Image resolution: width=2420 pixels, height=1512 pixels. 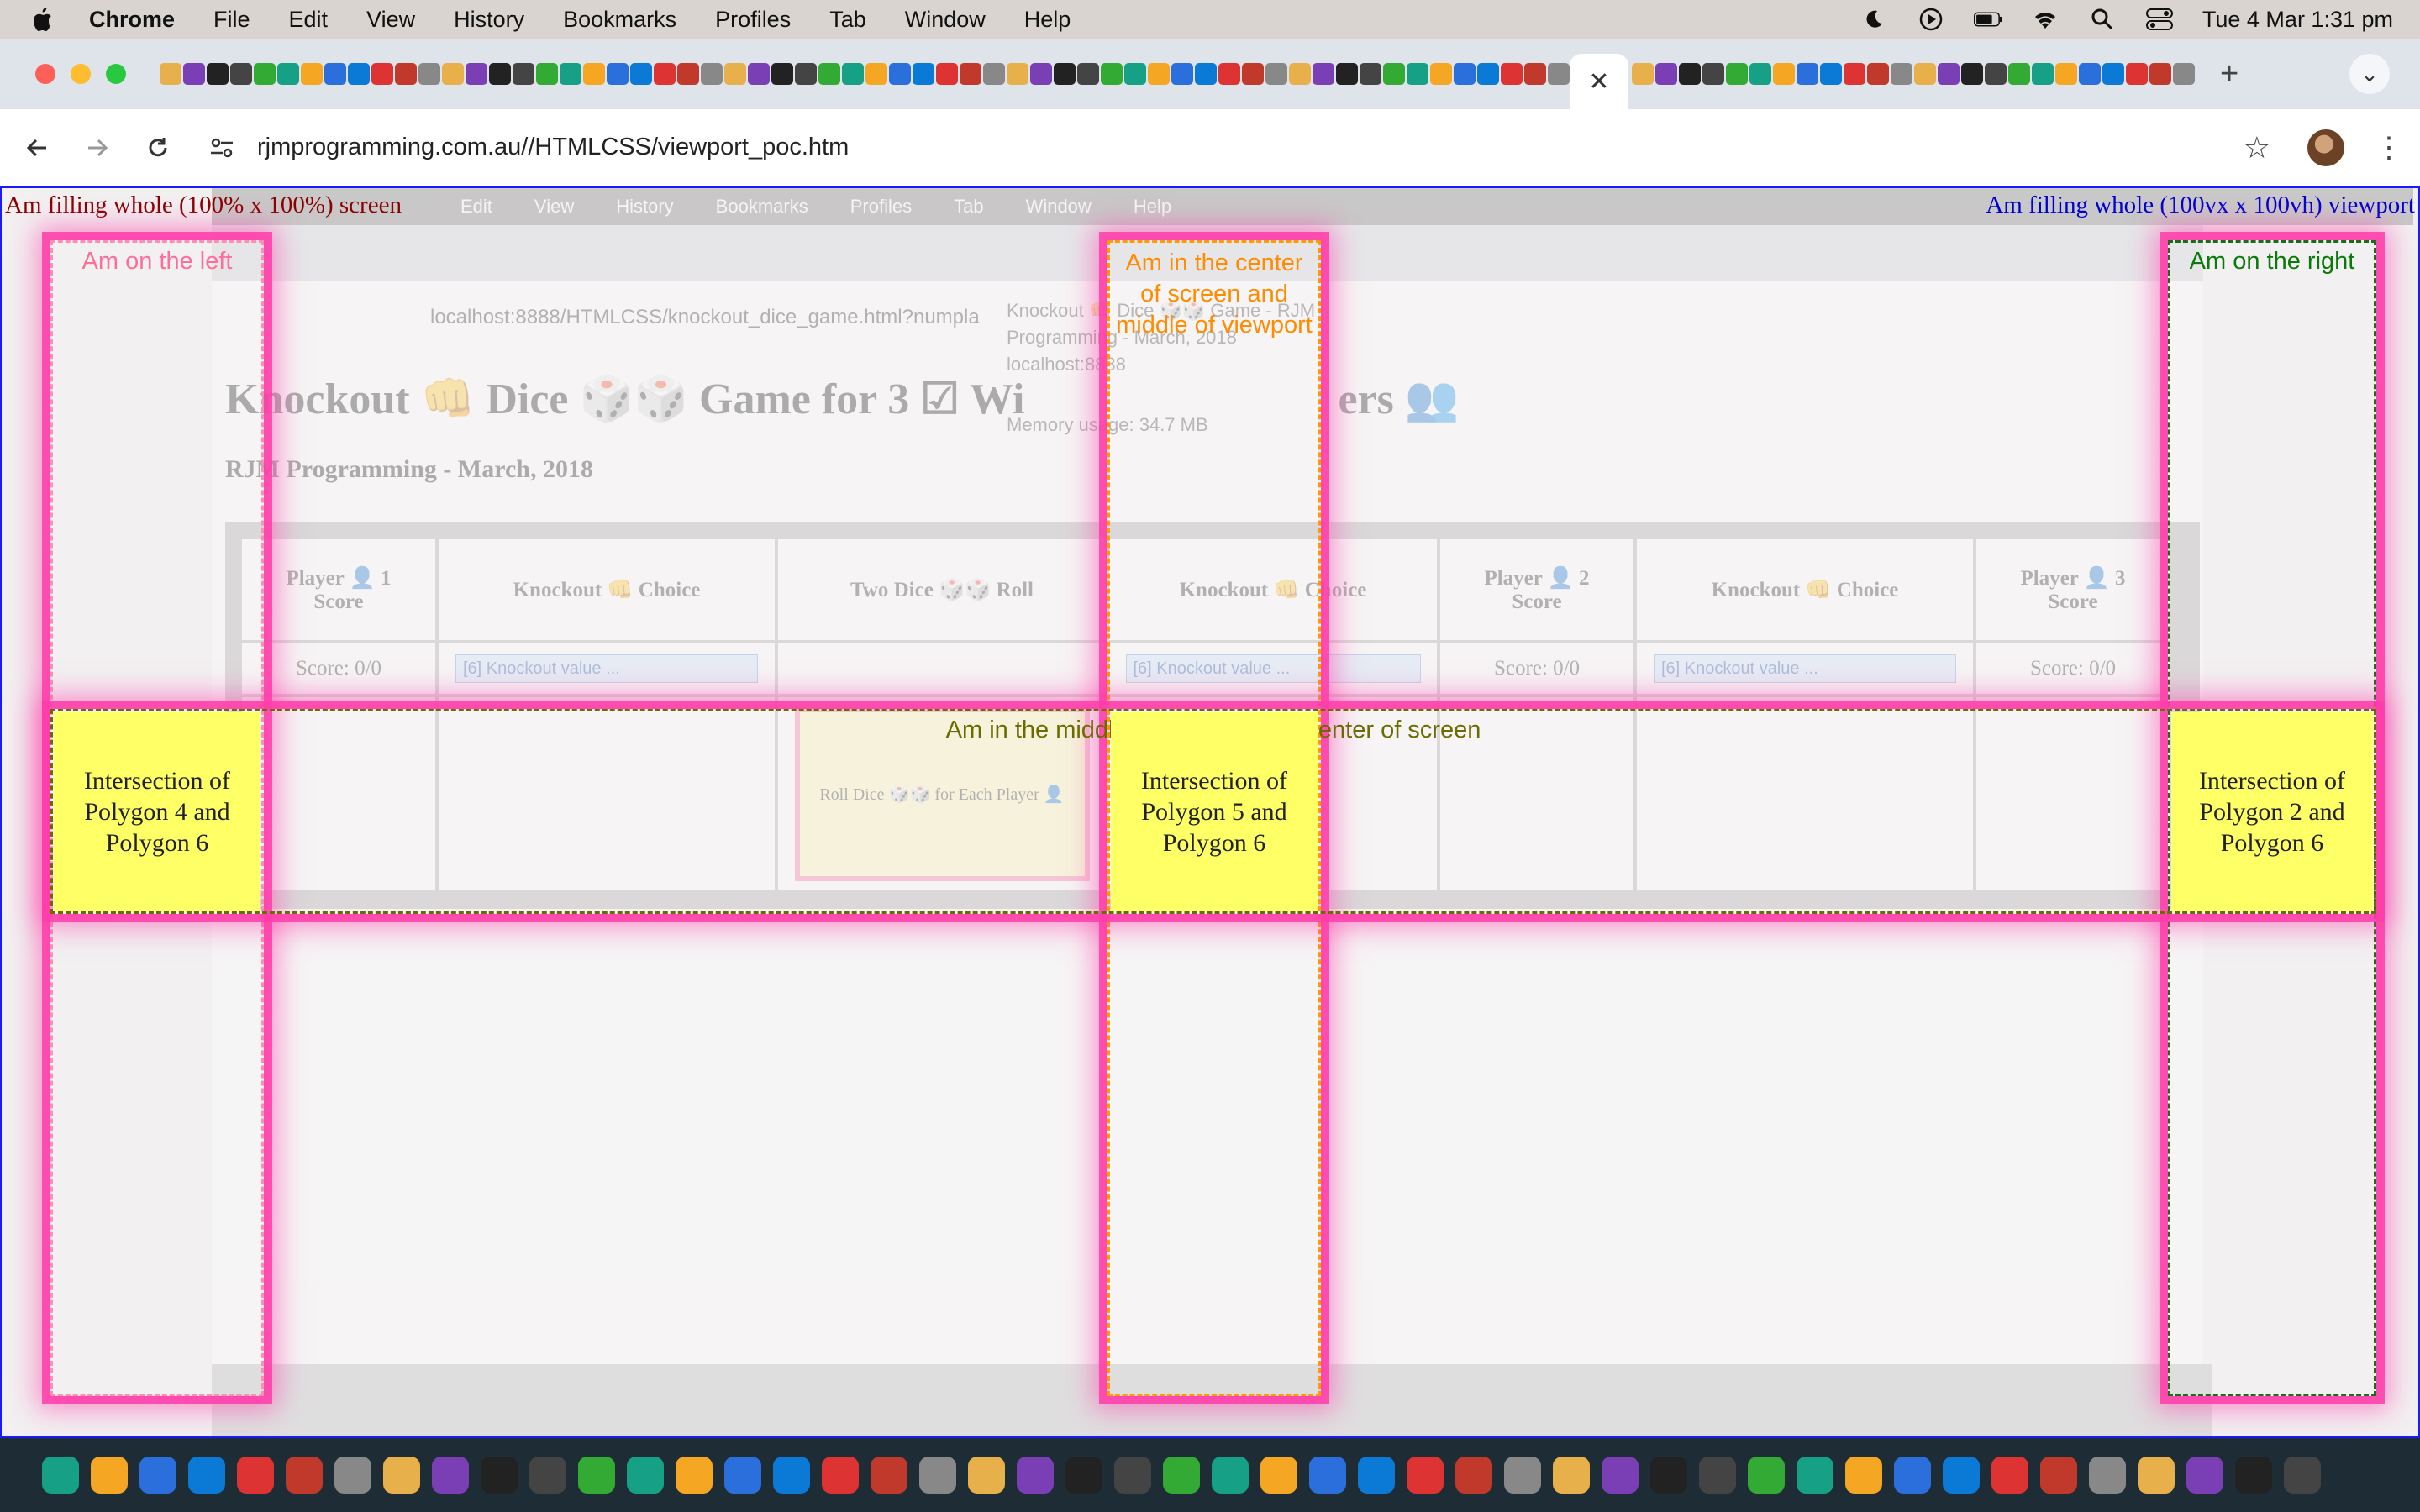 I want to click on wifi-icon, so click(x=2045, y=19).